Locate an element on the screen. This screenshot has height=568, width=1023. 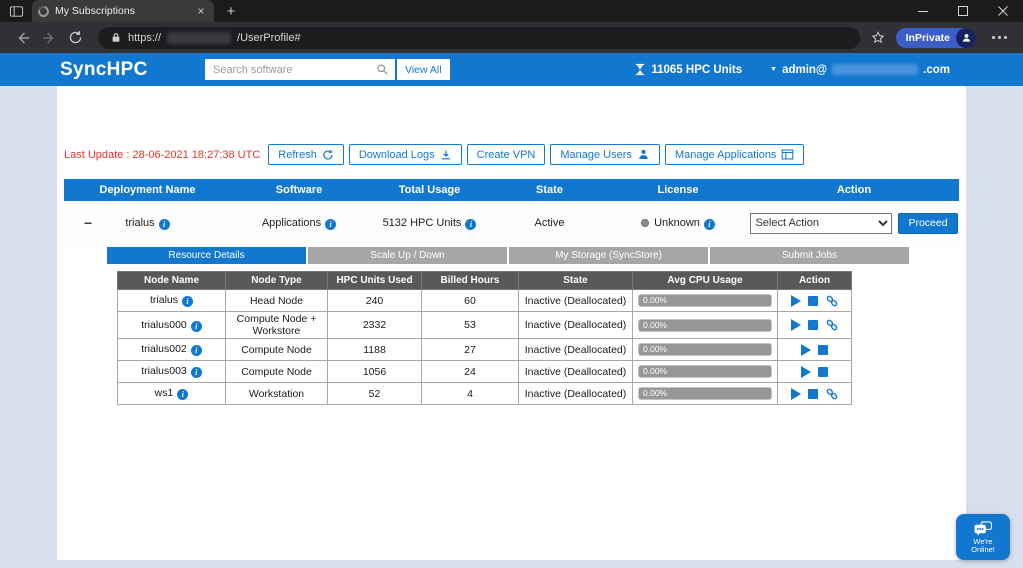
chat-icon is located at coordinates (983, 528).